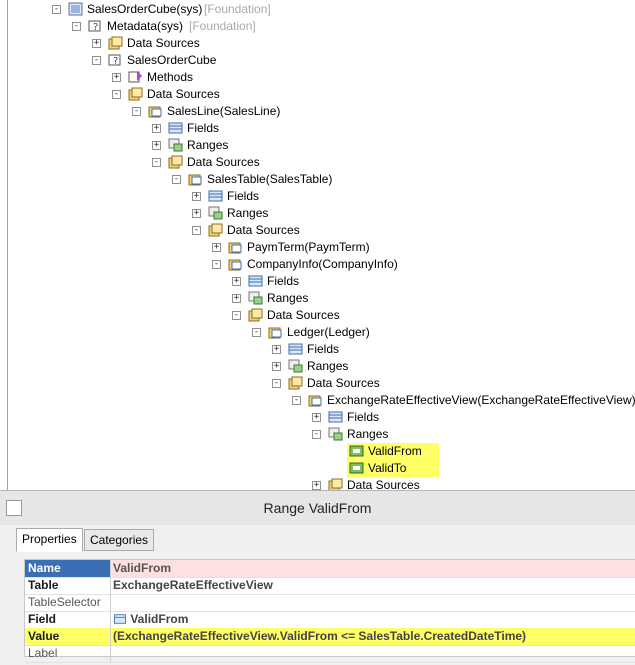 This screenshot has width=635, height=665. What do you see at coordinates (68, 602) in the screenshot?
I see `property-key: TableSelector` at bounding box center [68, 602].